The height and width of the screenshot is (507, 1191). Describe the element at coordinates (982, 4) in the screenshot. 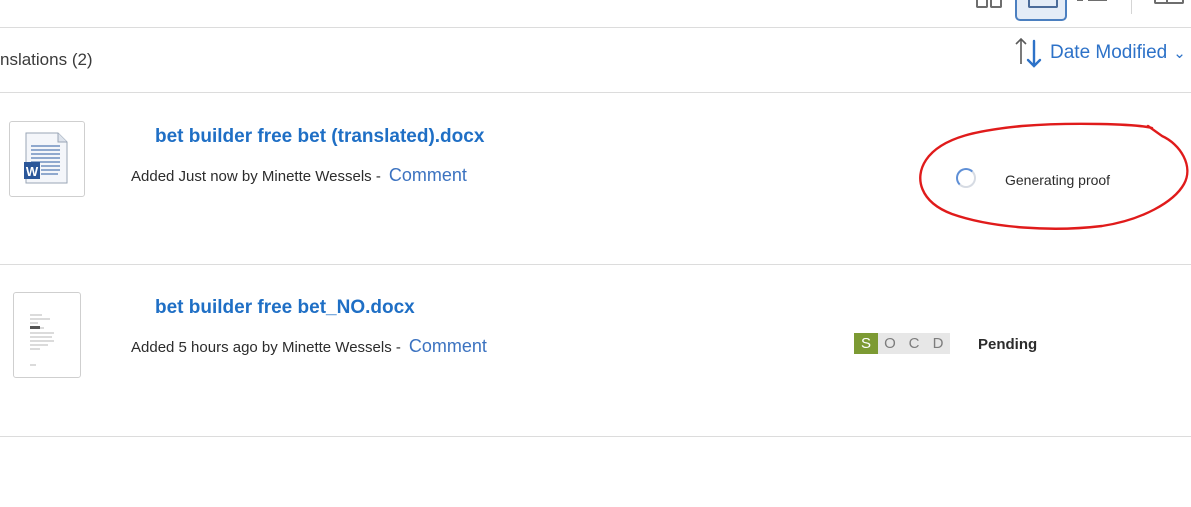

I see `grid-view-icon` at that location.